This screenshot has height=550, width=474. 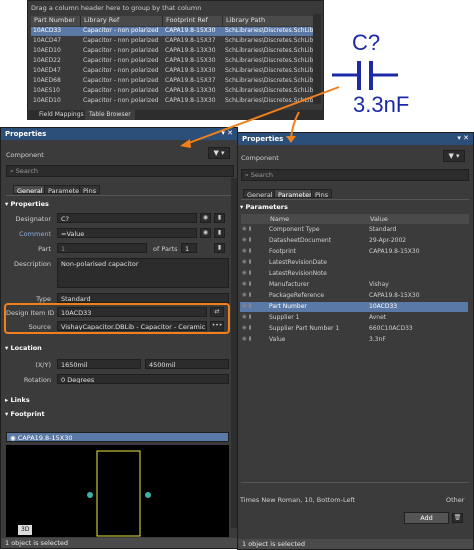 I want to click on section-location: ▾ Location, so click(x=23, y=348).